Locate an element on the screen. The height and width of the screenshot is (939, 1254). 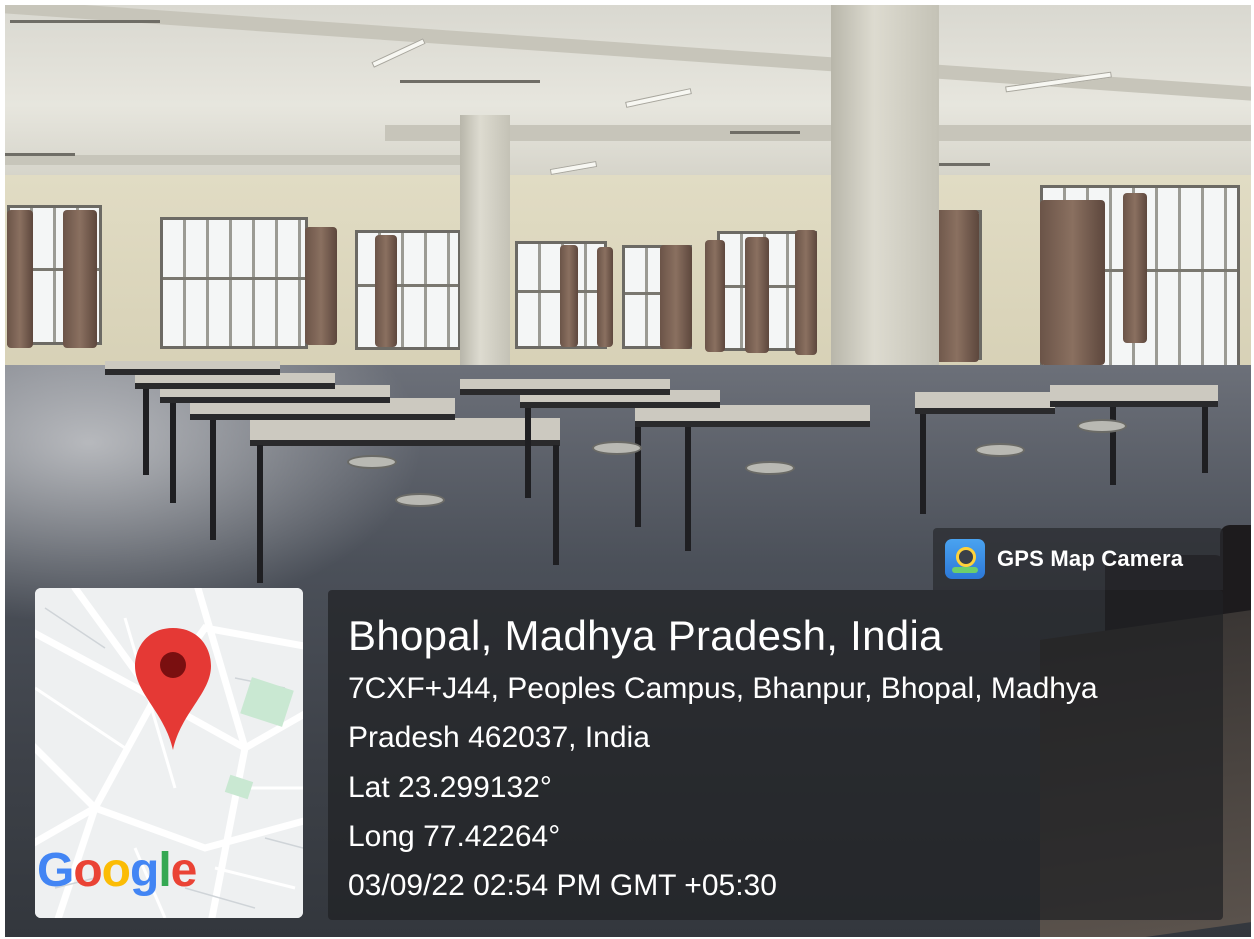
app-badge: GPS Map Camera is located at coordinates (1078, 559).